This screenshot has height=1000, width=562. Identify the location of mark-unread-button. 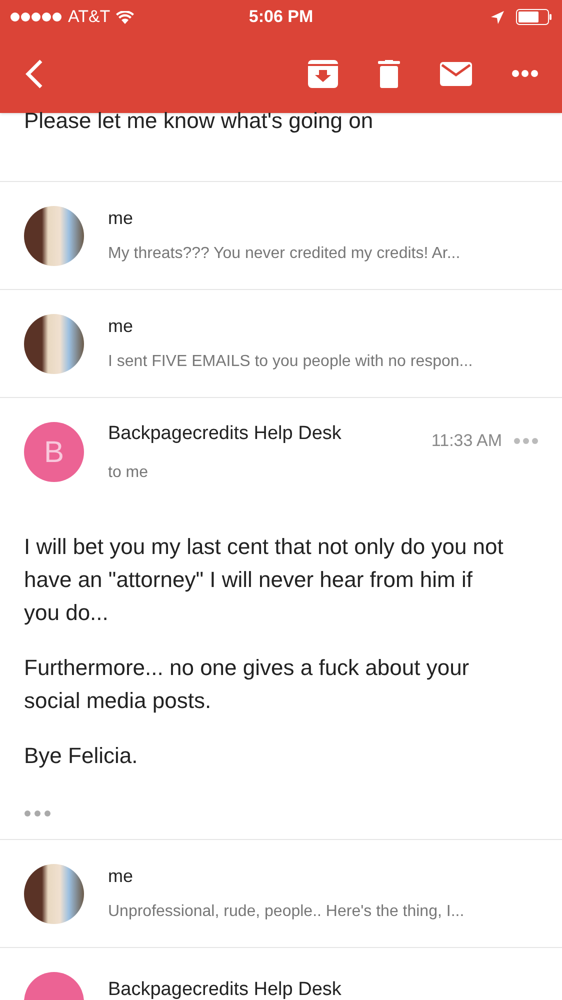
(456, 74).